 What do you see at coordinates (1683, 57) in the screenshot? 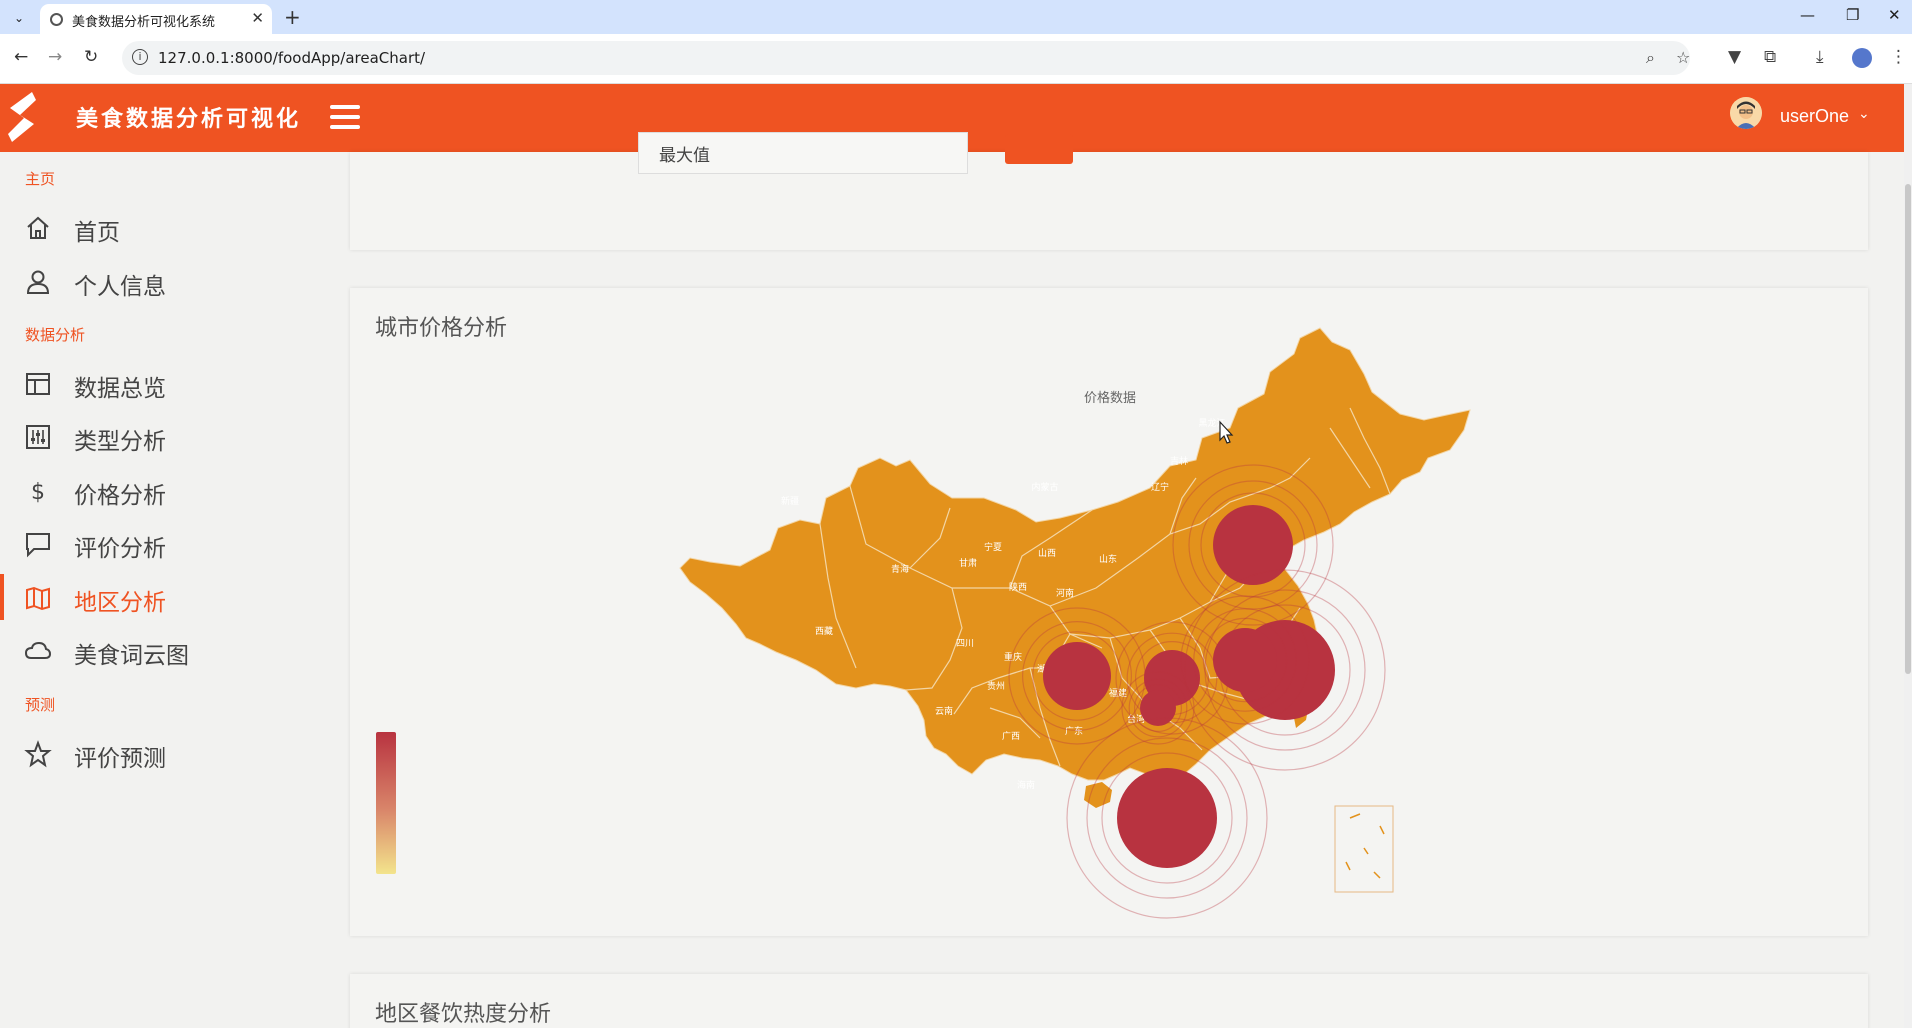
I see `bookmark-star-icon: ☆` at bounding box center [1683, 57].